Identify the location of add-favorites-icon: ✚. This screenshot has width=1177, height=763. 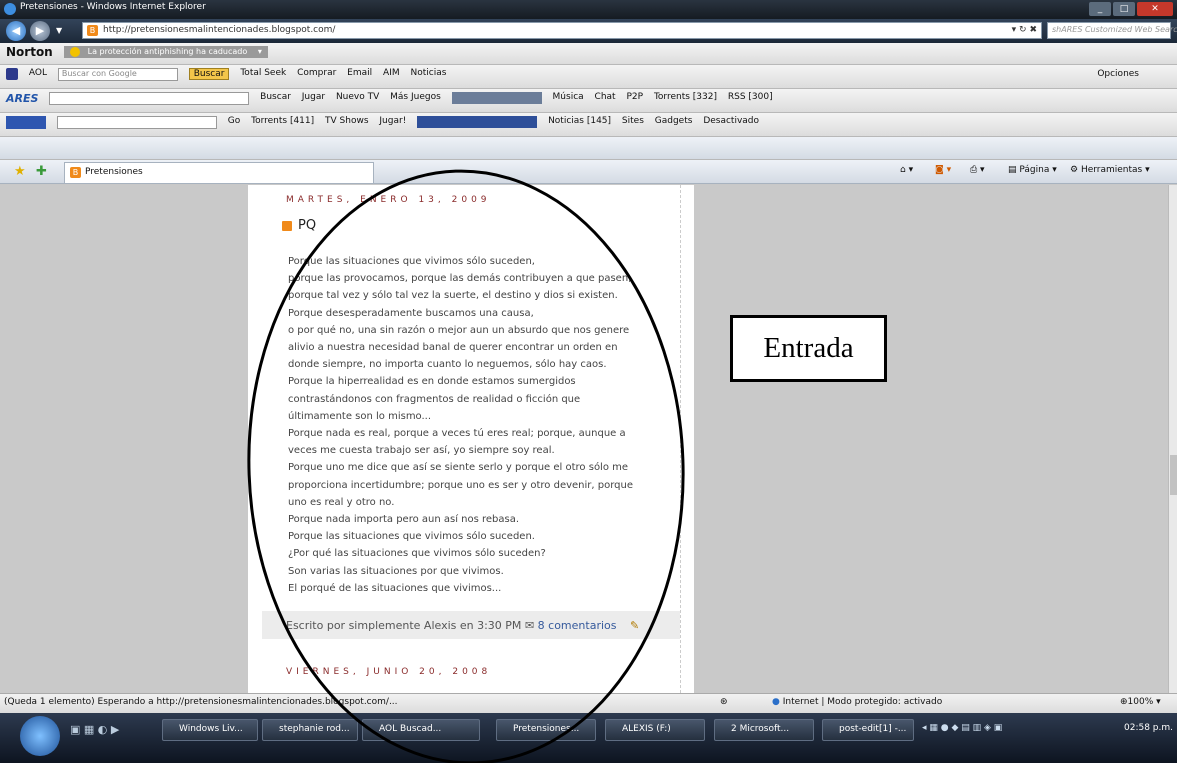
(41, 171).